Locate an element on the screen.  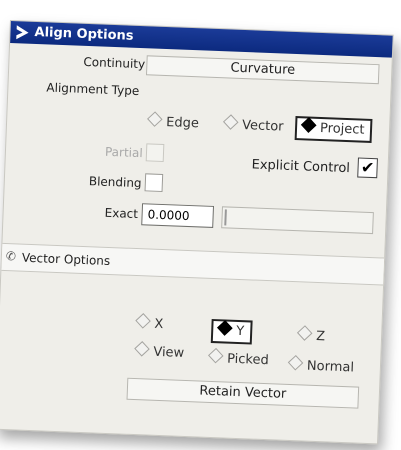
vector-view-radio: View is located at coordinates (159, 351).